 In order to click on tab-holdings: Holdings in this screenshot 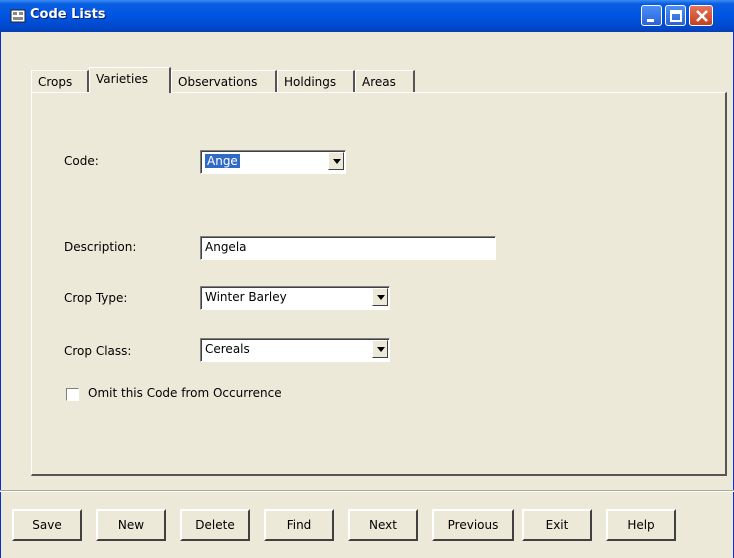, I will do `click(316, 81)`.